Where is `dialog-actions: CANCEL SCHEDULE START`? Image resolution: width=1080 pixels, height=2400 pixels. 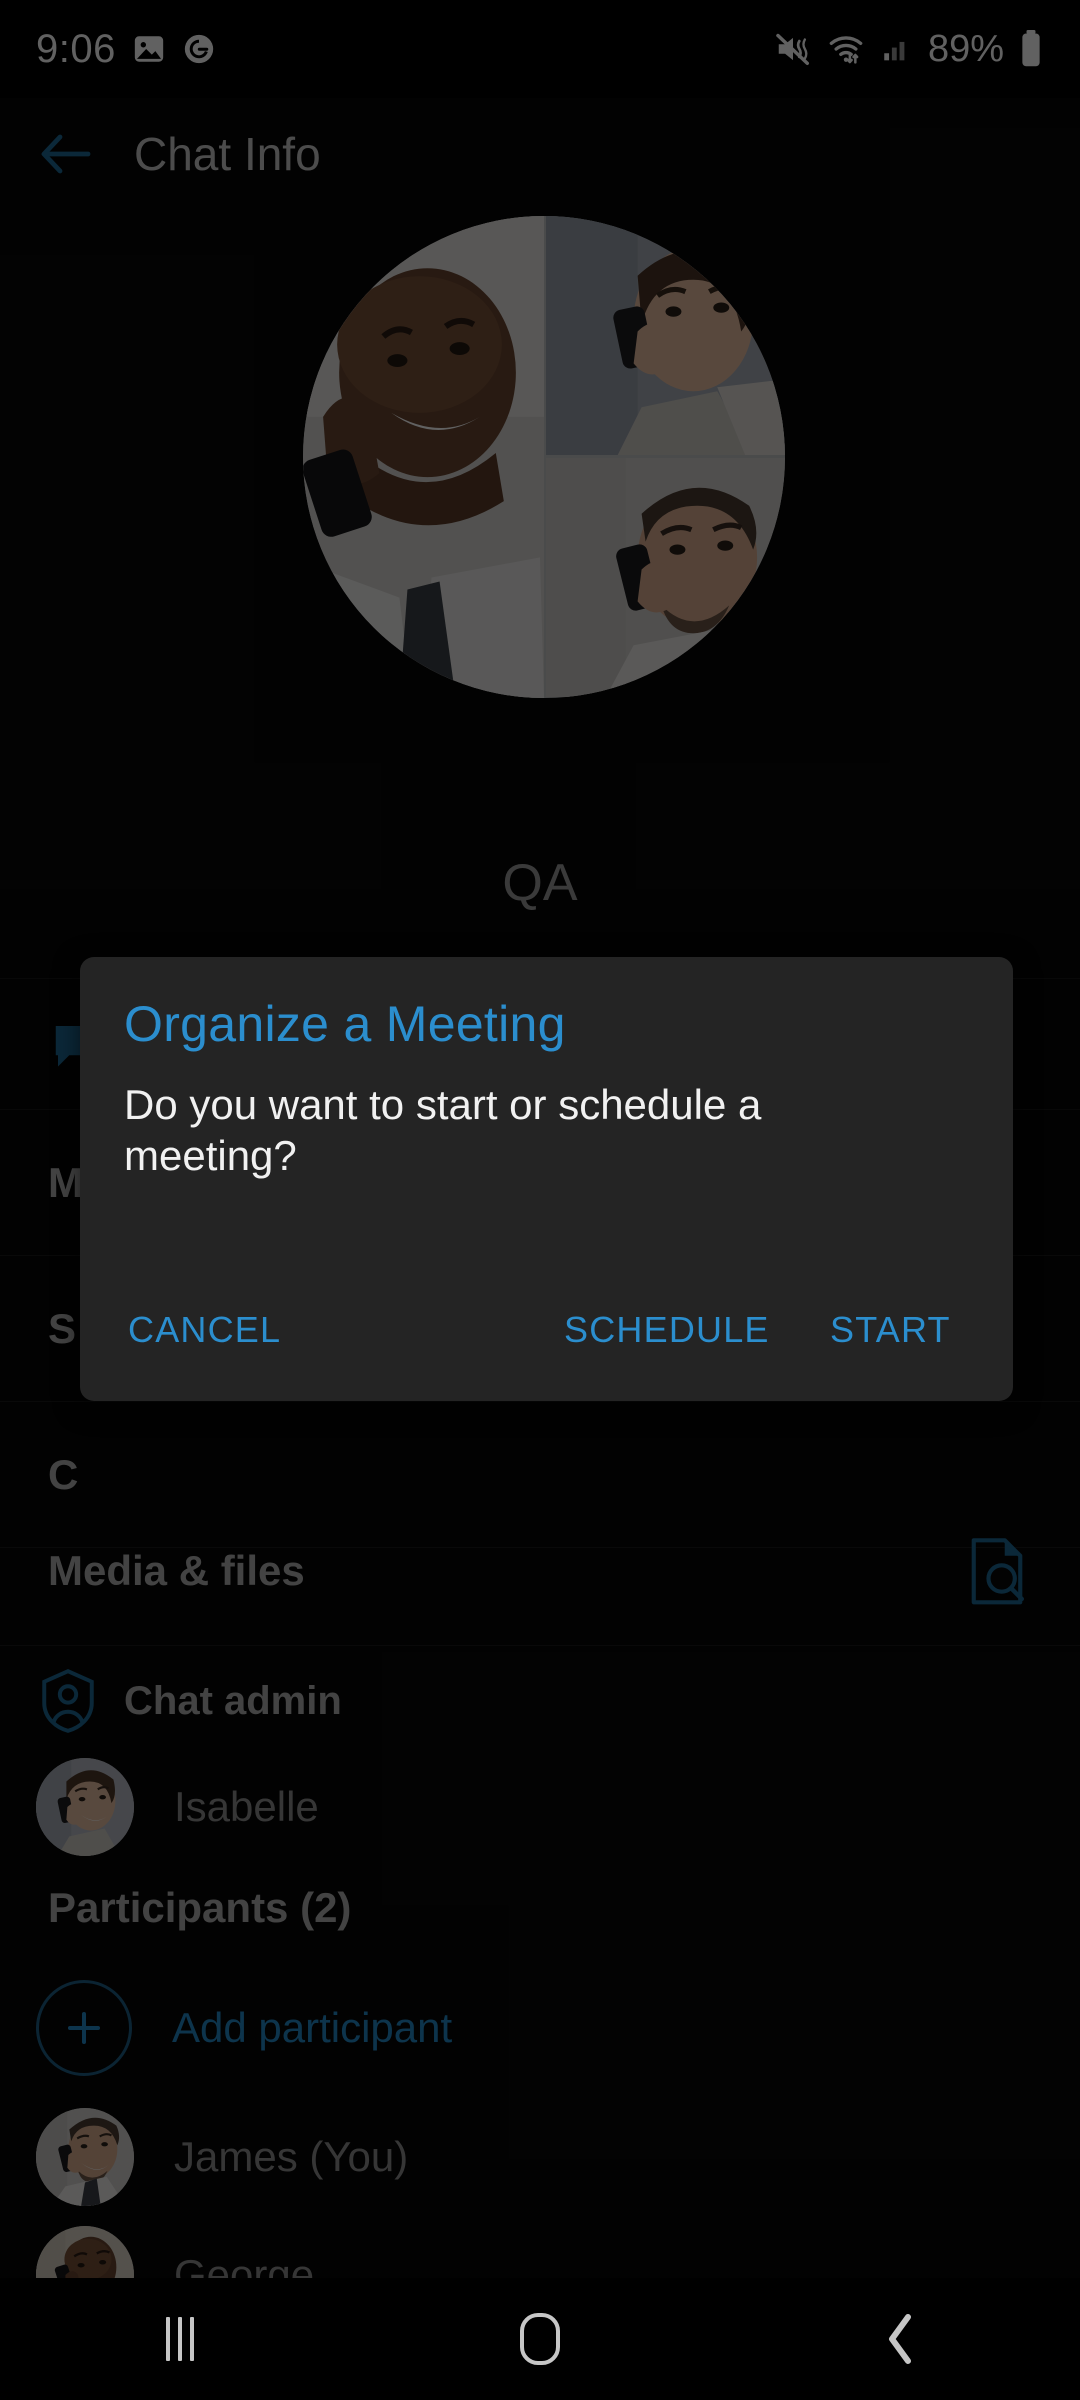
dialog-actions: CANCEL SCHEDULE START is located at coordinates (546, 1337).